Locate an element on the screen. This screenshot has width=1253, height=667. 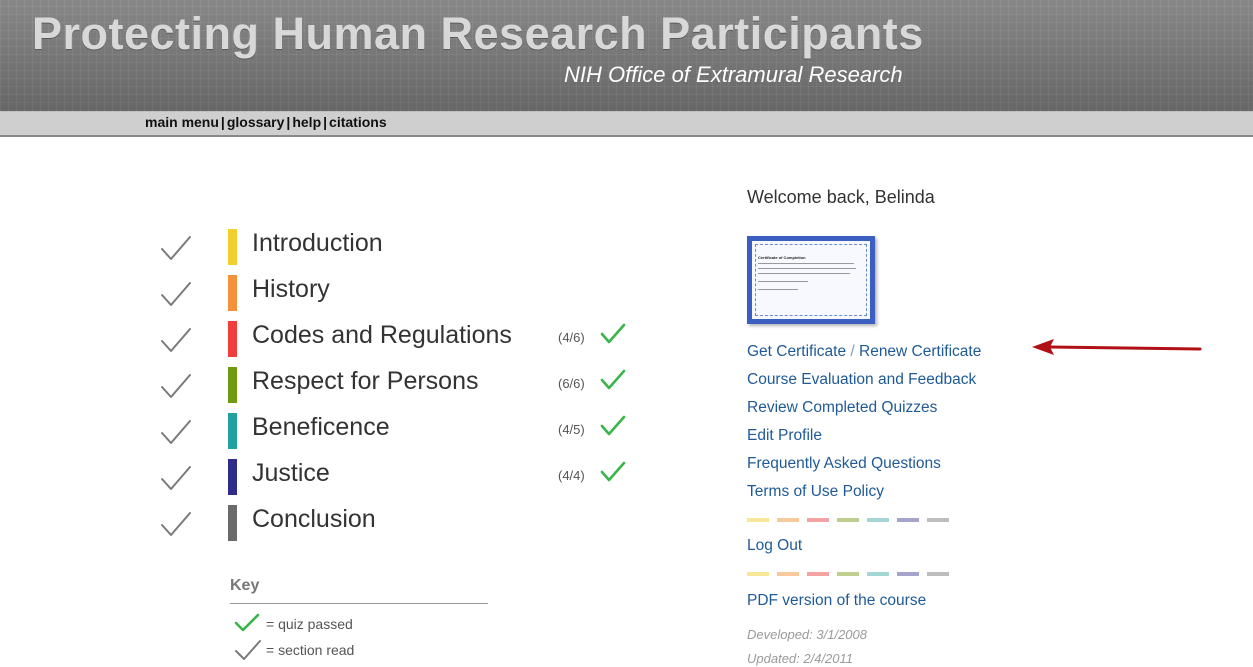
legend-key: Key = quiz passed = section read is located at coordinates (359, 618).